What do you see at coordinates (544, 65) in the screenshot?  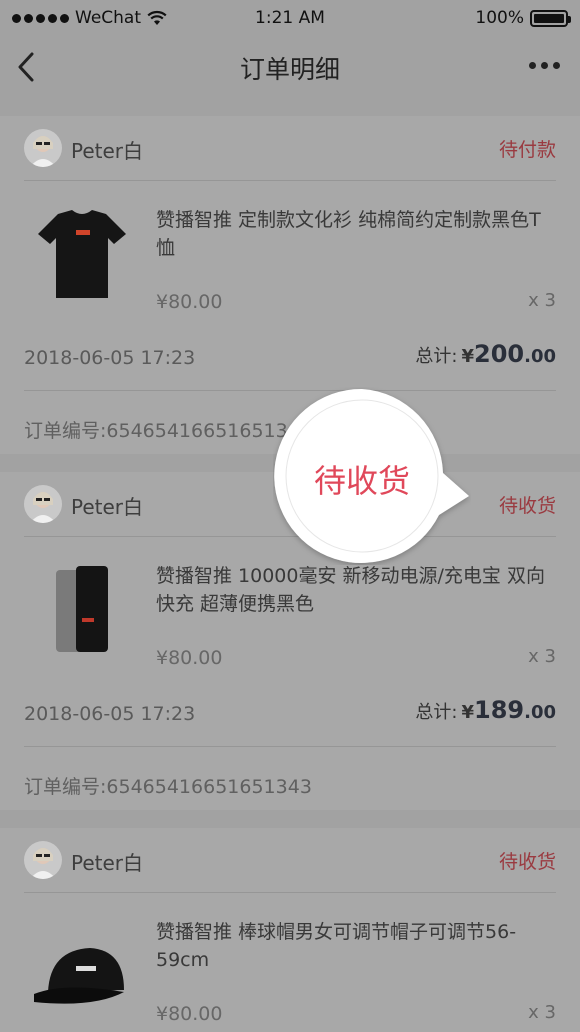 I see `more-icon` at bounding box center [544, 65].